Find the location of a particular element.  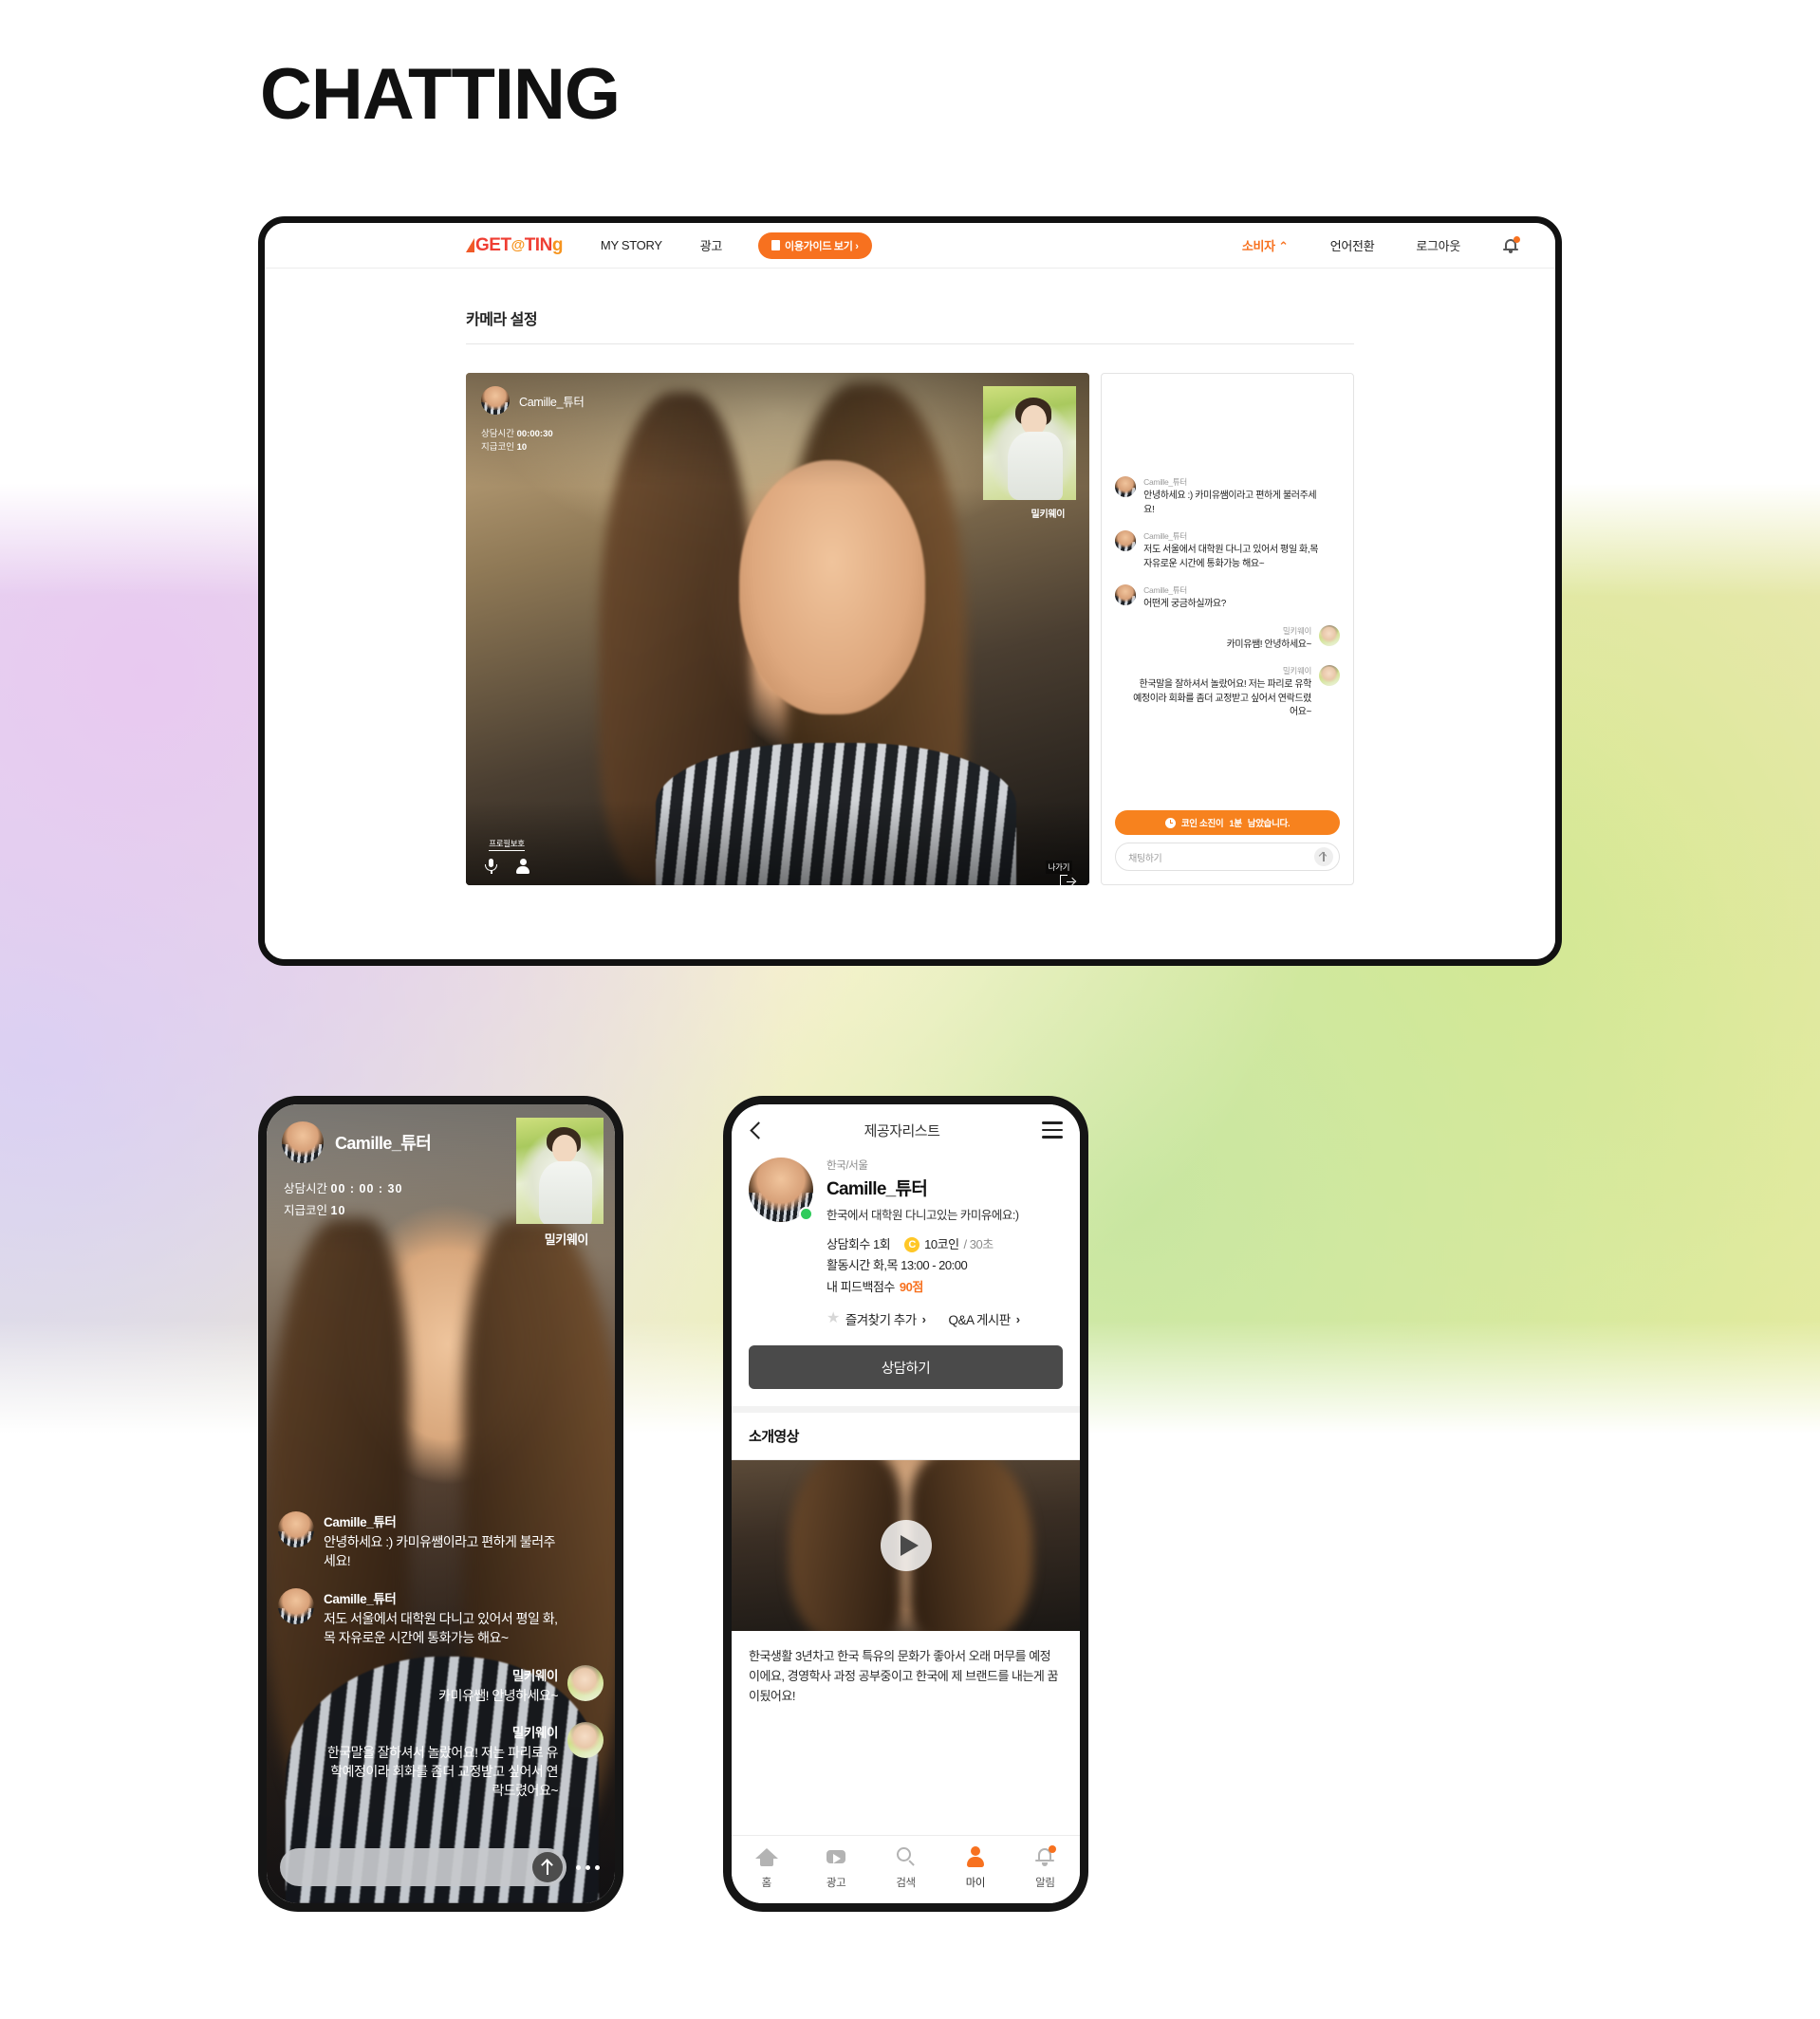

profile-protect-control: 프로필보호 is located at coordinates (506, 854).